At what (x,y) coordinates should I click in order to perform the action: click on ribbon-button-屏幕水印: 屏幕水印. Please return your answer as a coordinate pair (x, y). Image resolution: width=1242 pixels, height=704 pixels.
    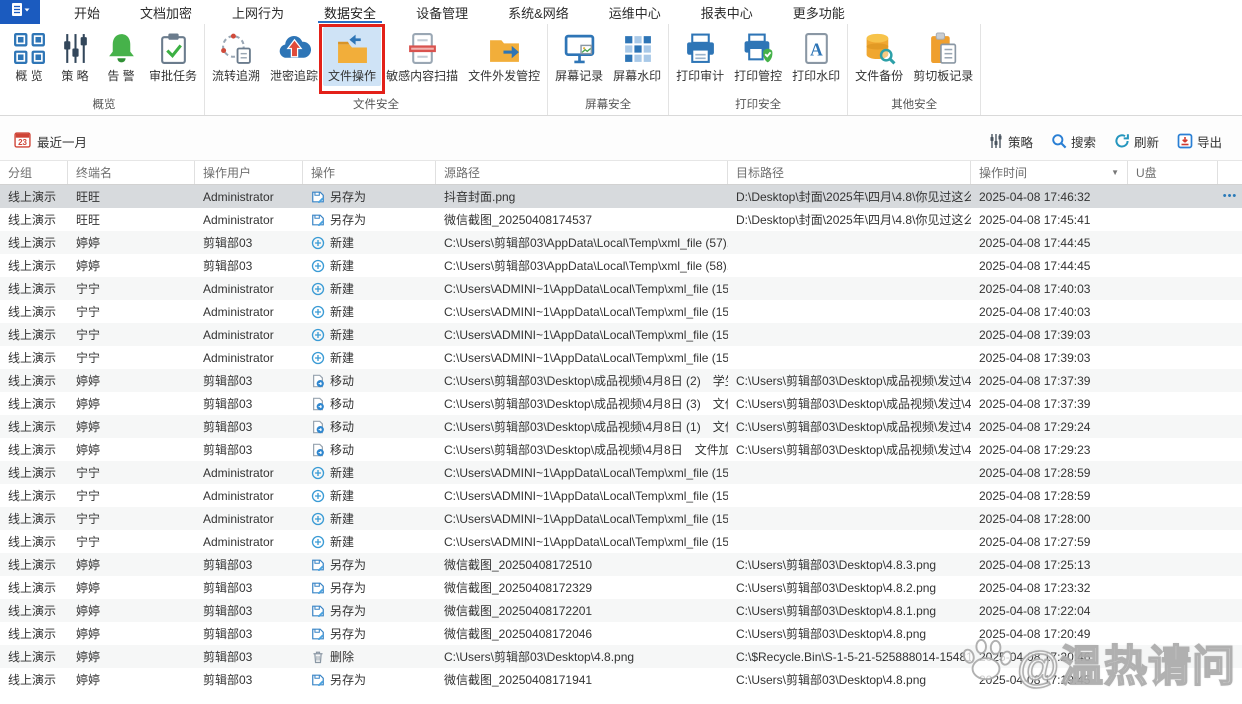
    Looking at the image, I should click on (637, 56).